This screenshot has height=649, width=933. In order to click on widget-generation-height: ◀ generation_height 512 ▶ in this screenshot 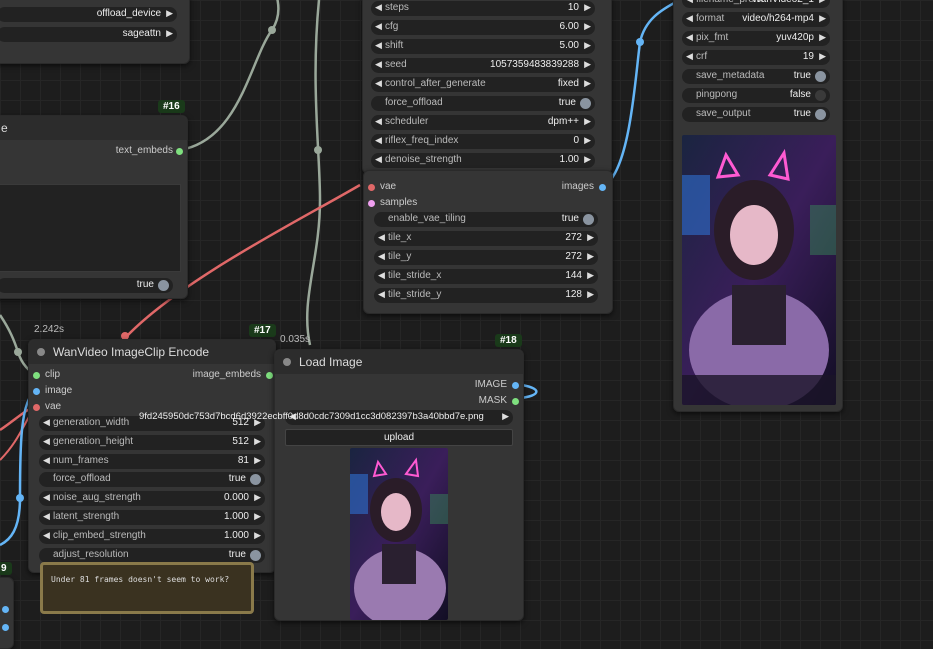, I will do `click(152, 442)`.